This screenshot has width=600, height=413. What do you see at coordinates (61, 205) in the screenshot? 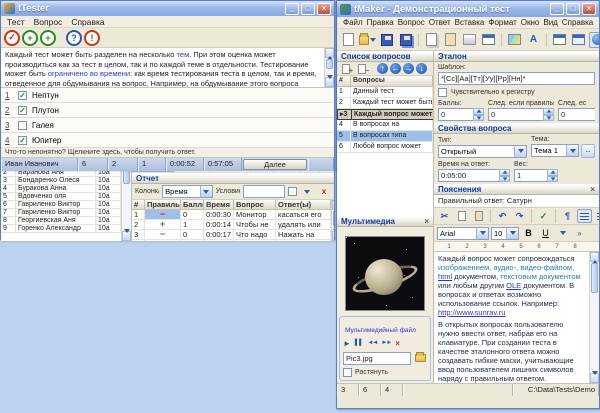
I see `user-row: 6 Гавриленко Виктор 10a` at bounding box center [61, 205].